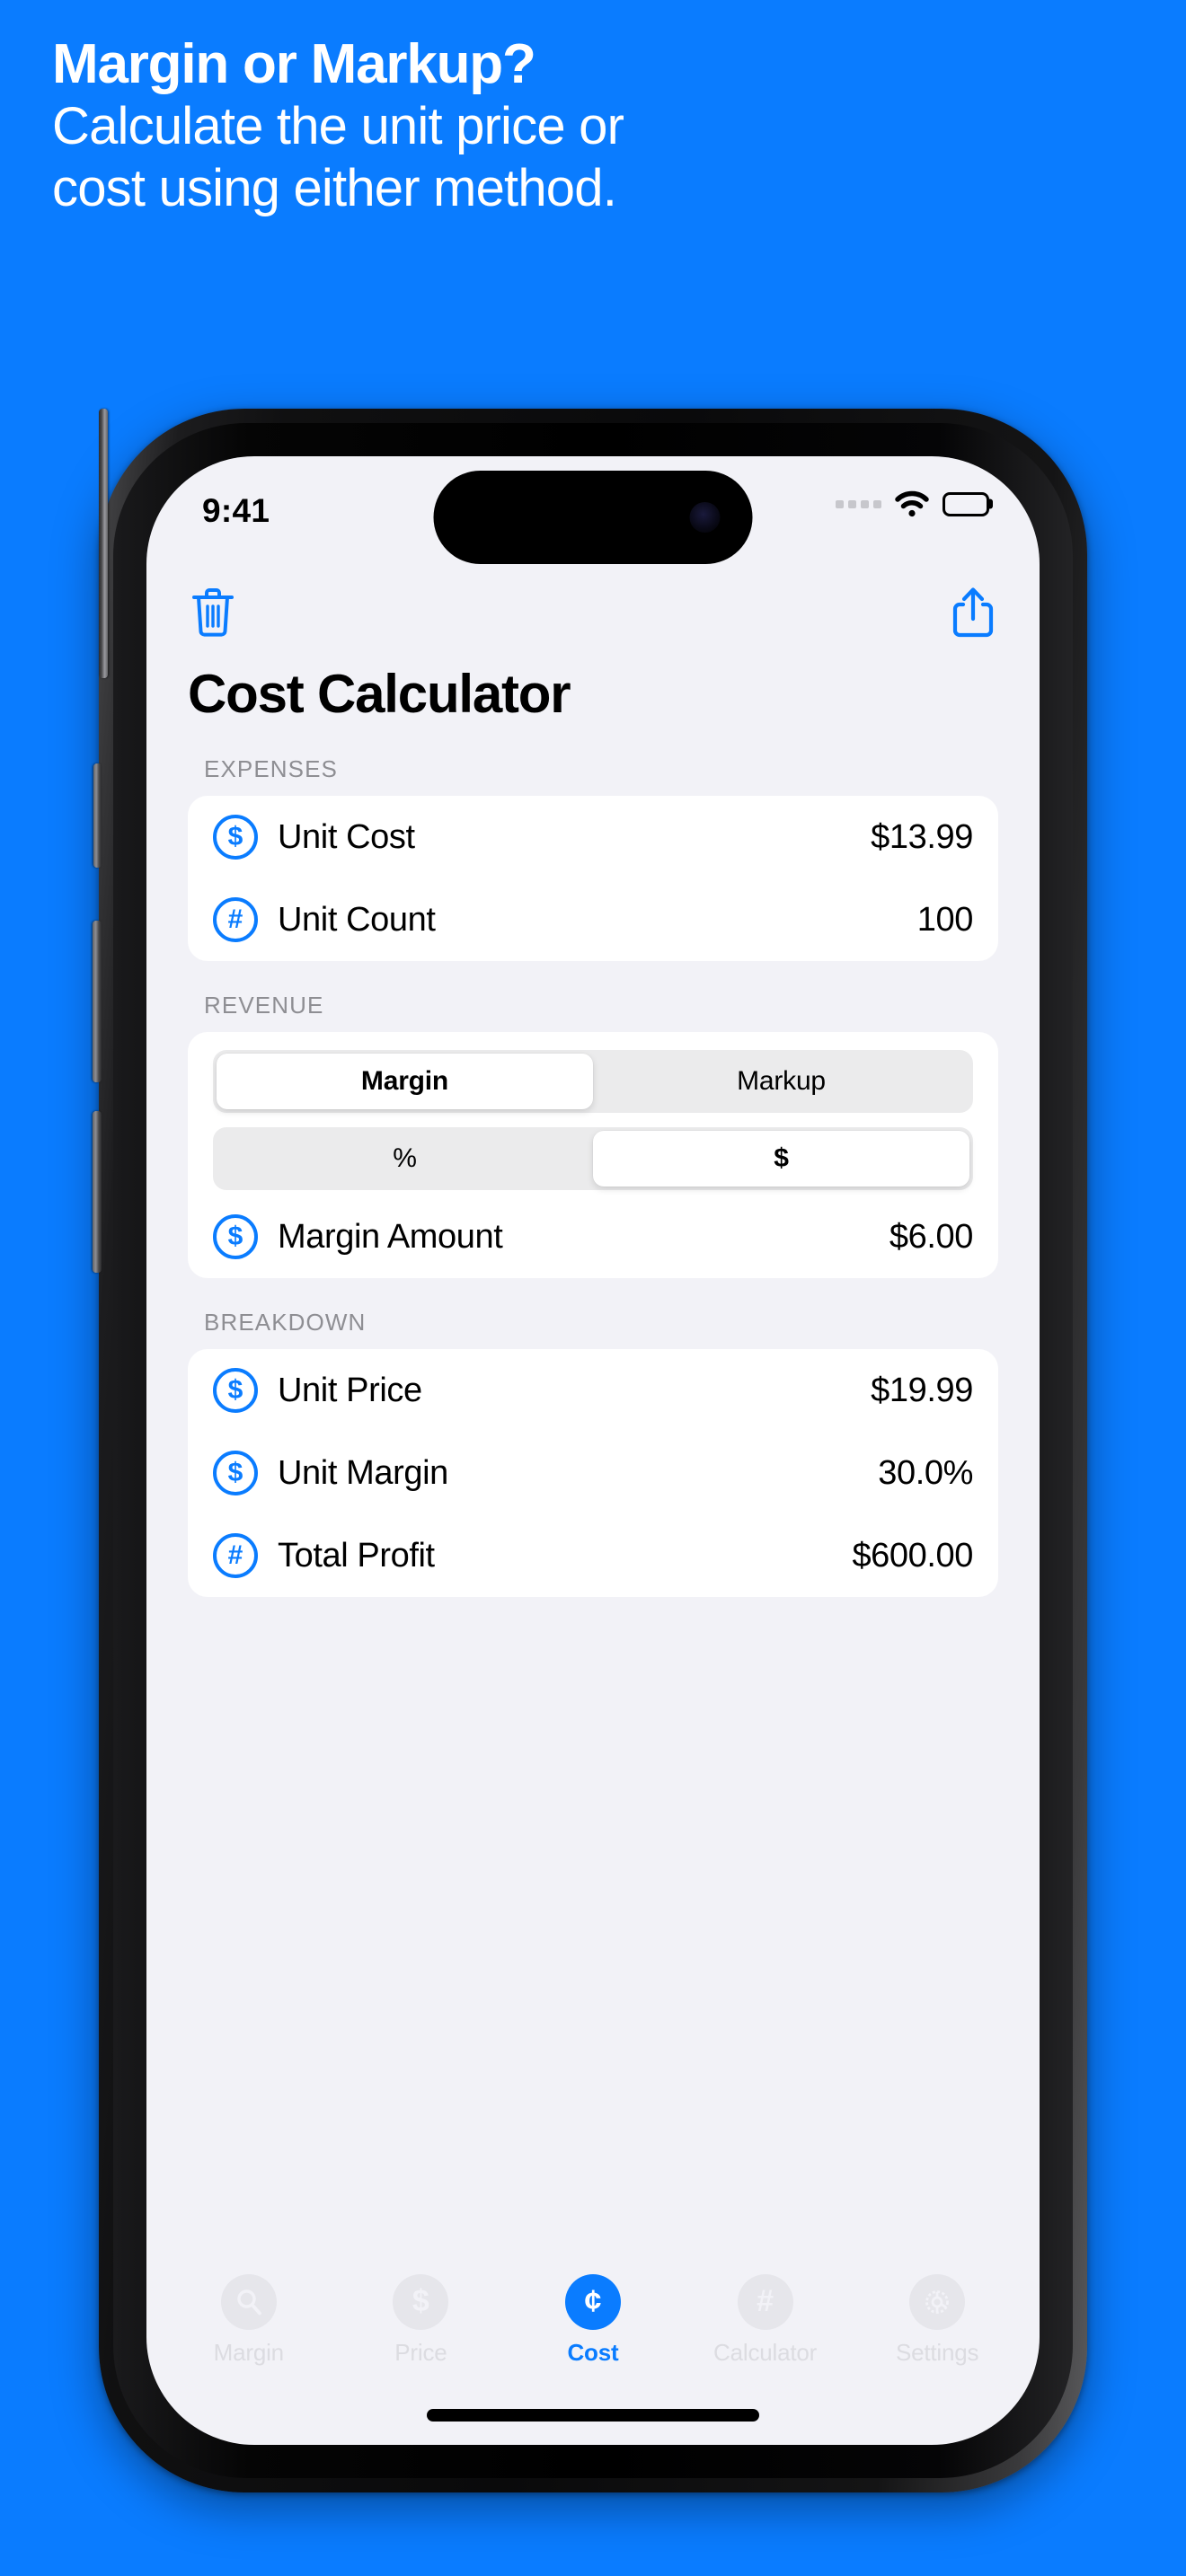  I want to click on dollar-icon: $, so click(421, 2301).